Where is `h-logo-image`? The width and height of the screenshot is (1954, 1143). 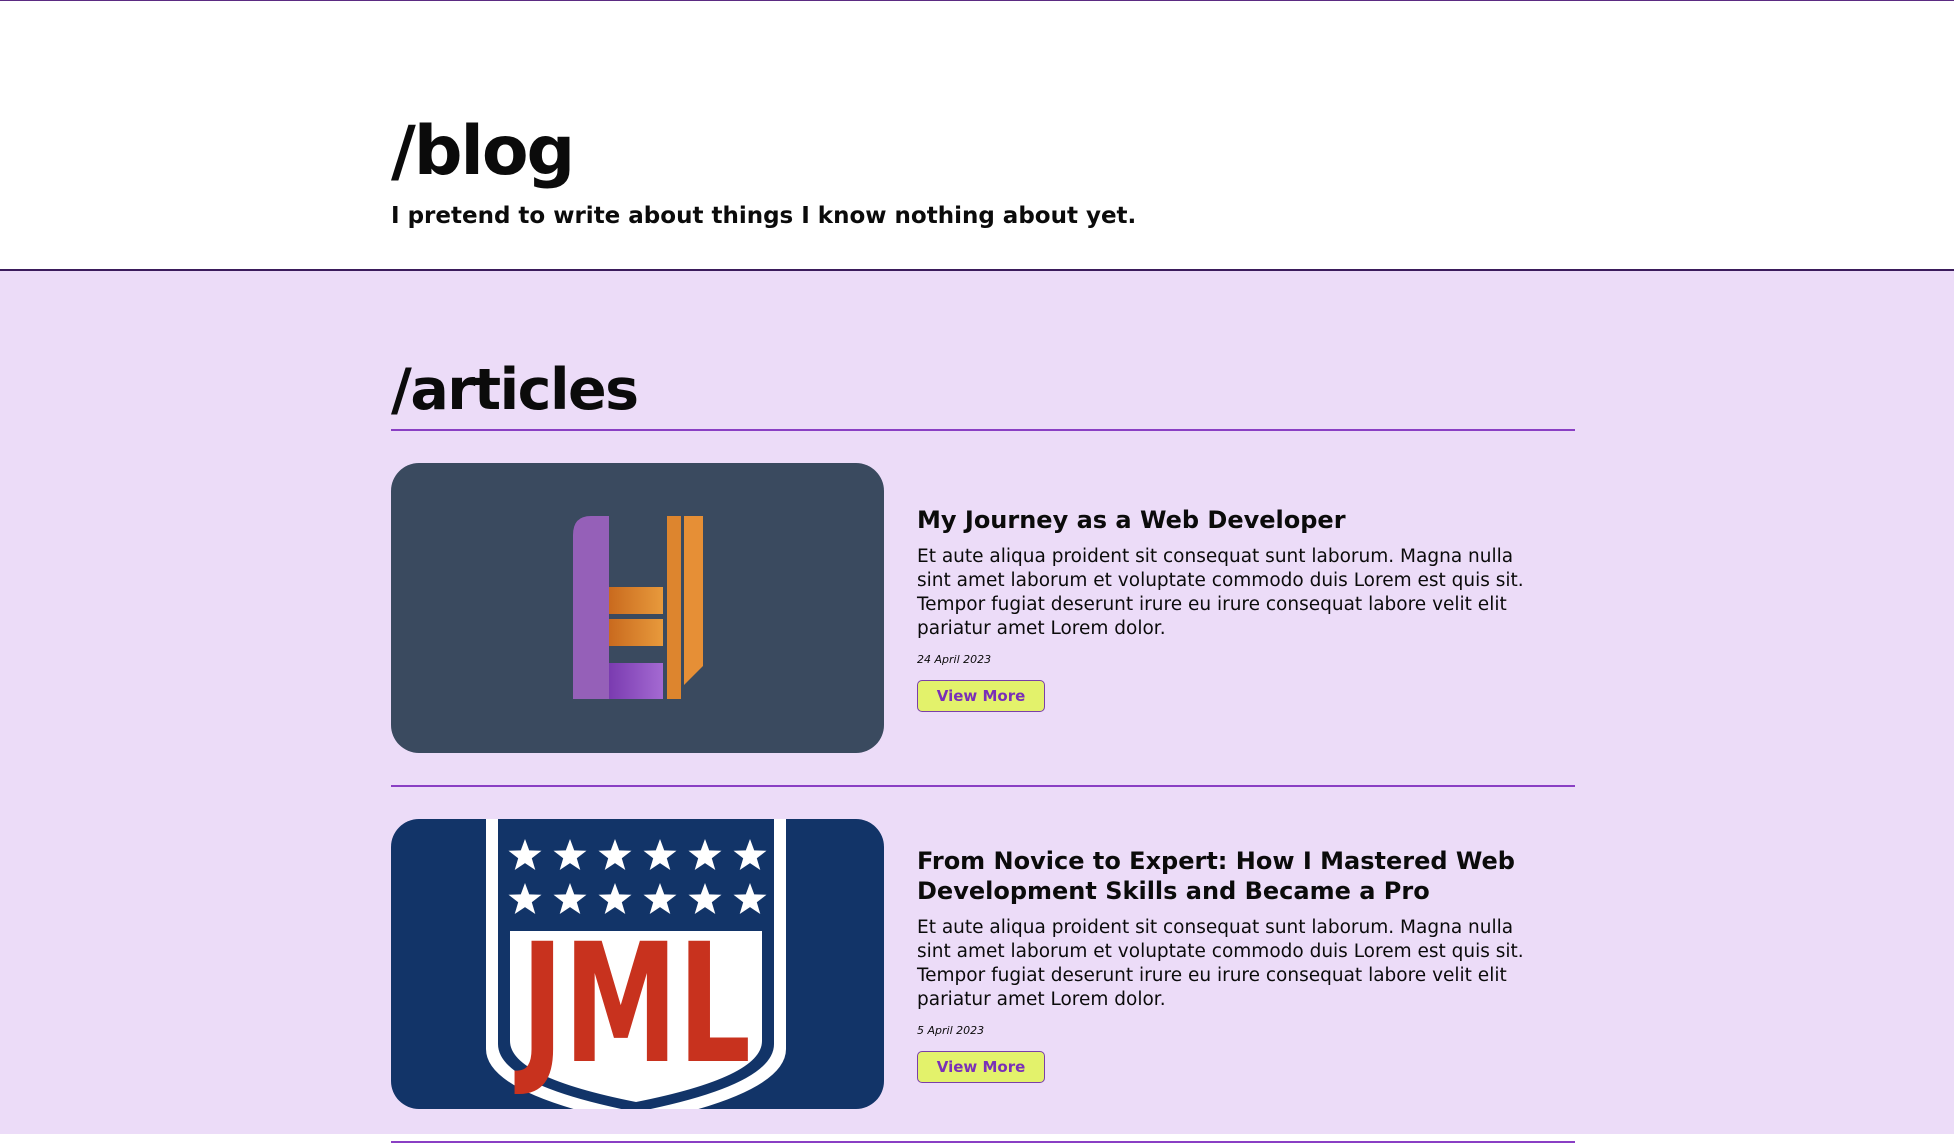
h-logo-image is located at coordinates (637, 608).